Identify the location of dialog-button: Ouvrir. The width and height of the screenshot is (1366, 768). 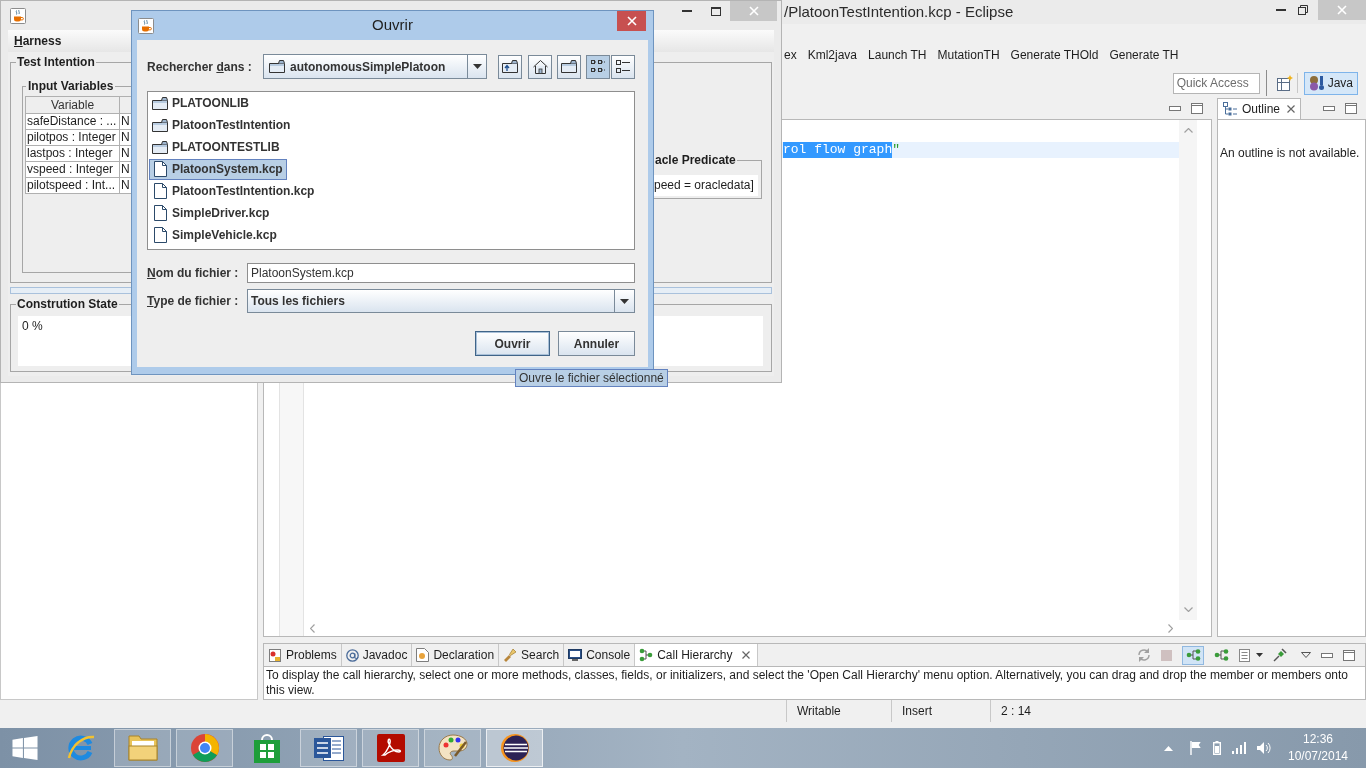
(512, 343).